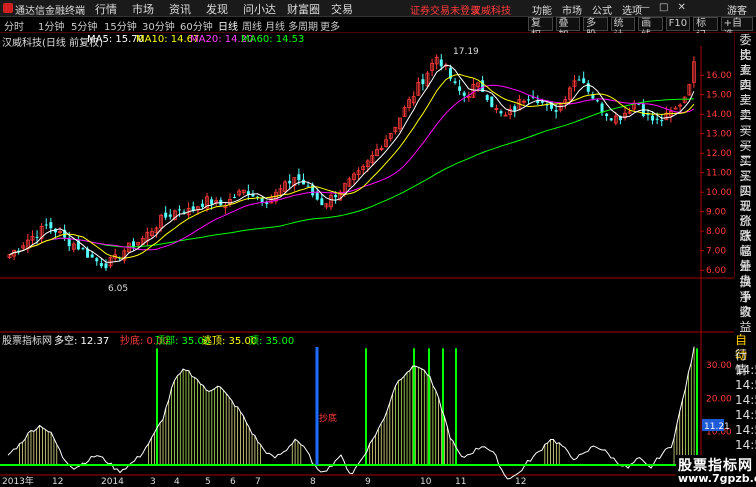 The height and width of the screenshot is (487, 756). I want to click on period-daily: 日线, so click(228, 25).